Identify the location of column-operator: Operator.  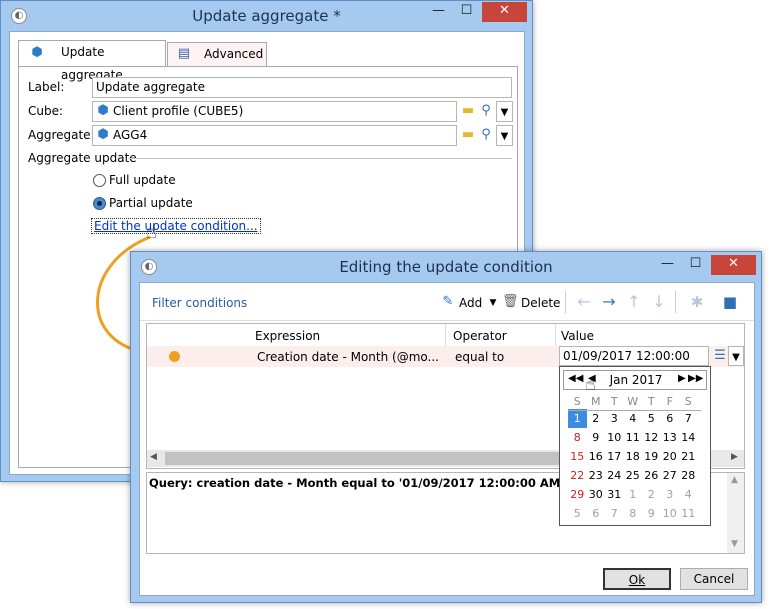
(480, 336).